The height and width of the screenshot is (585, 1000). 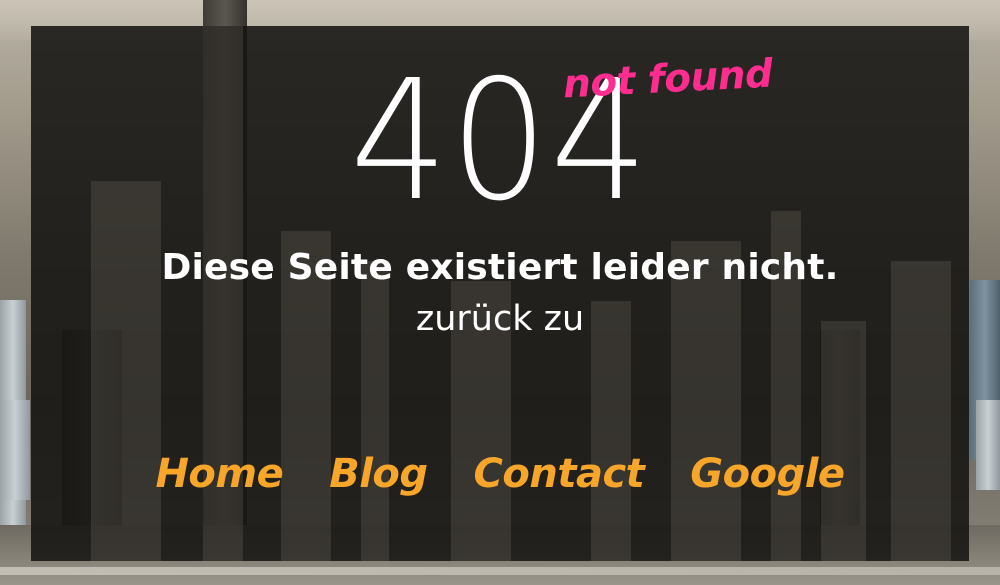 I want to click on nav-link-home: Home, so click(x=219, y=474).